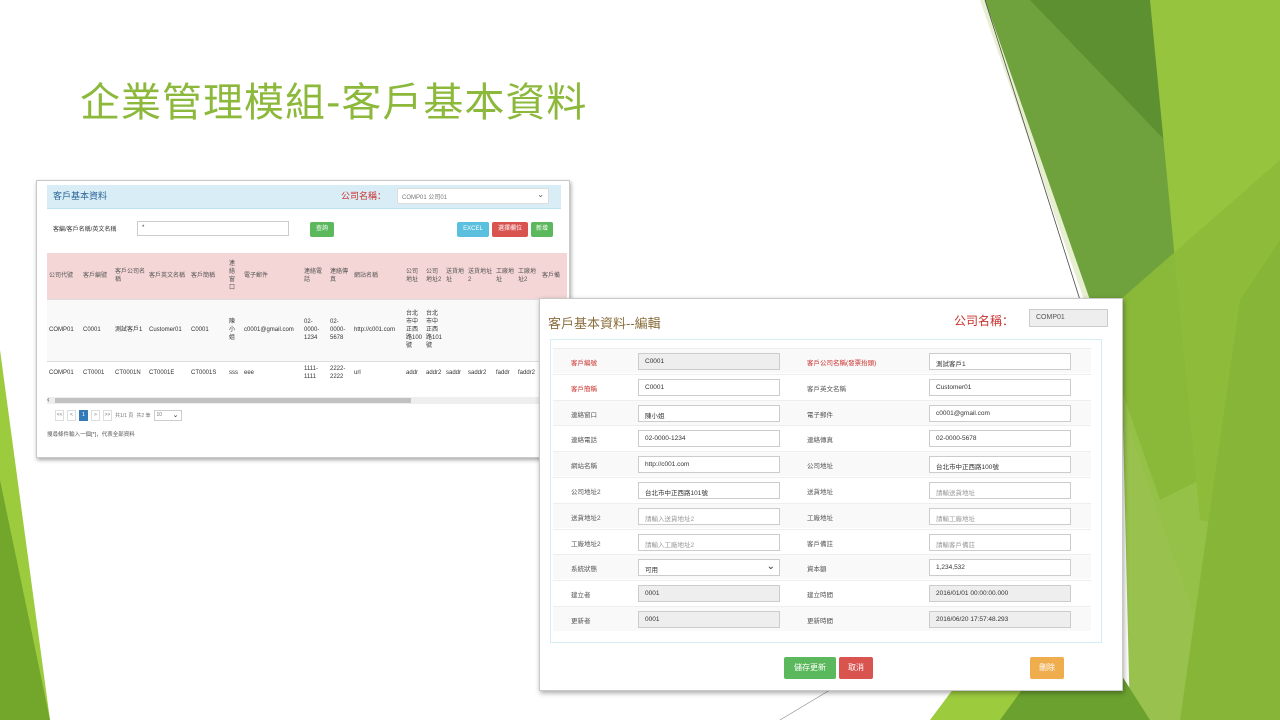  I want to click on column-header: 連絡窗口, so click(234, 276).